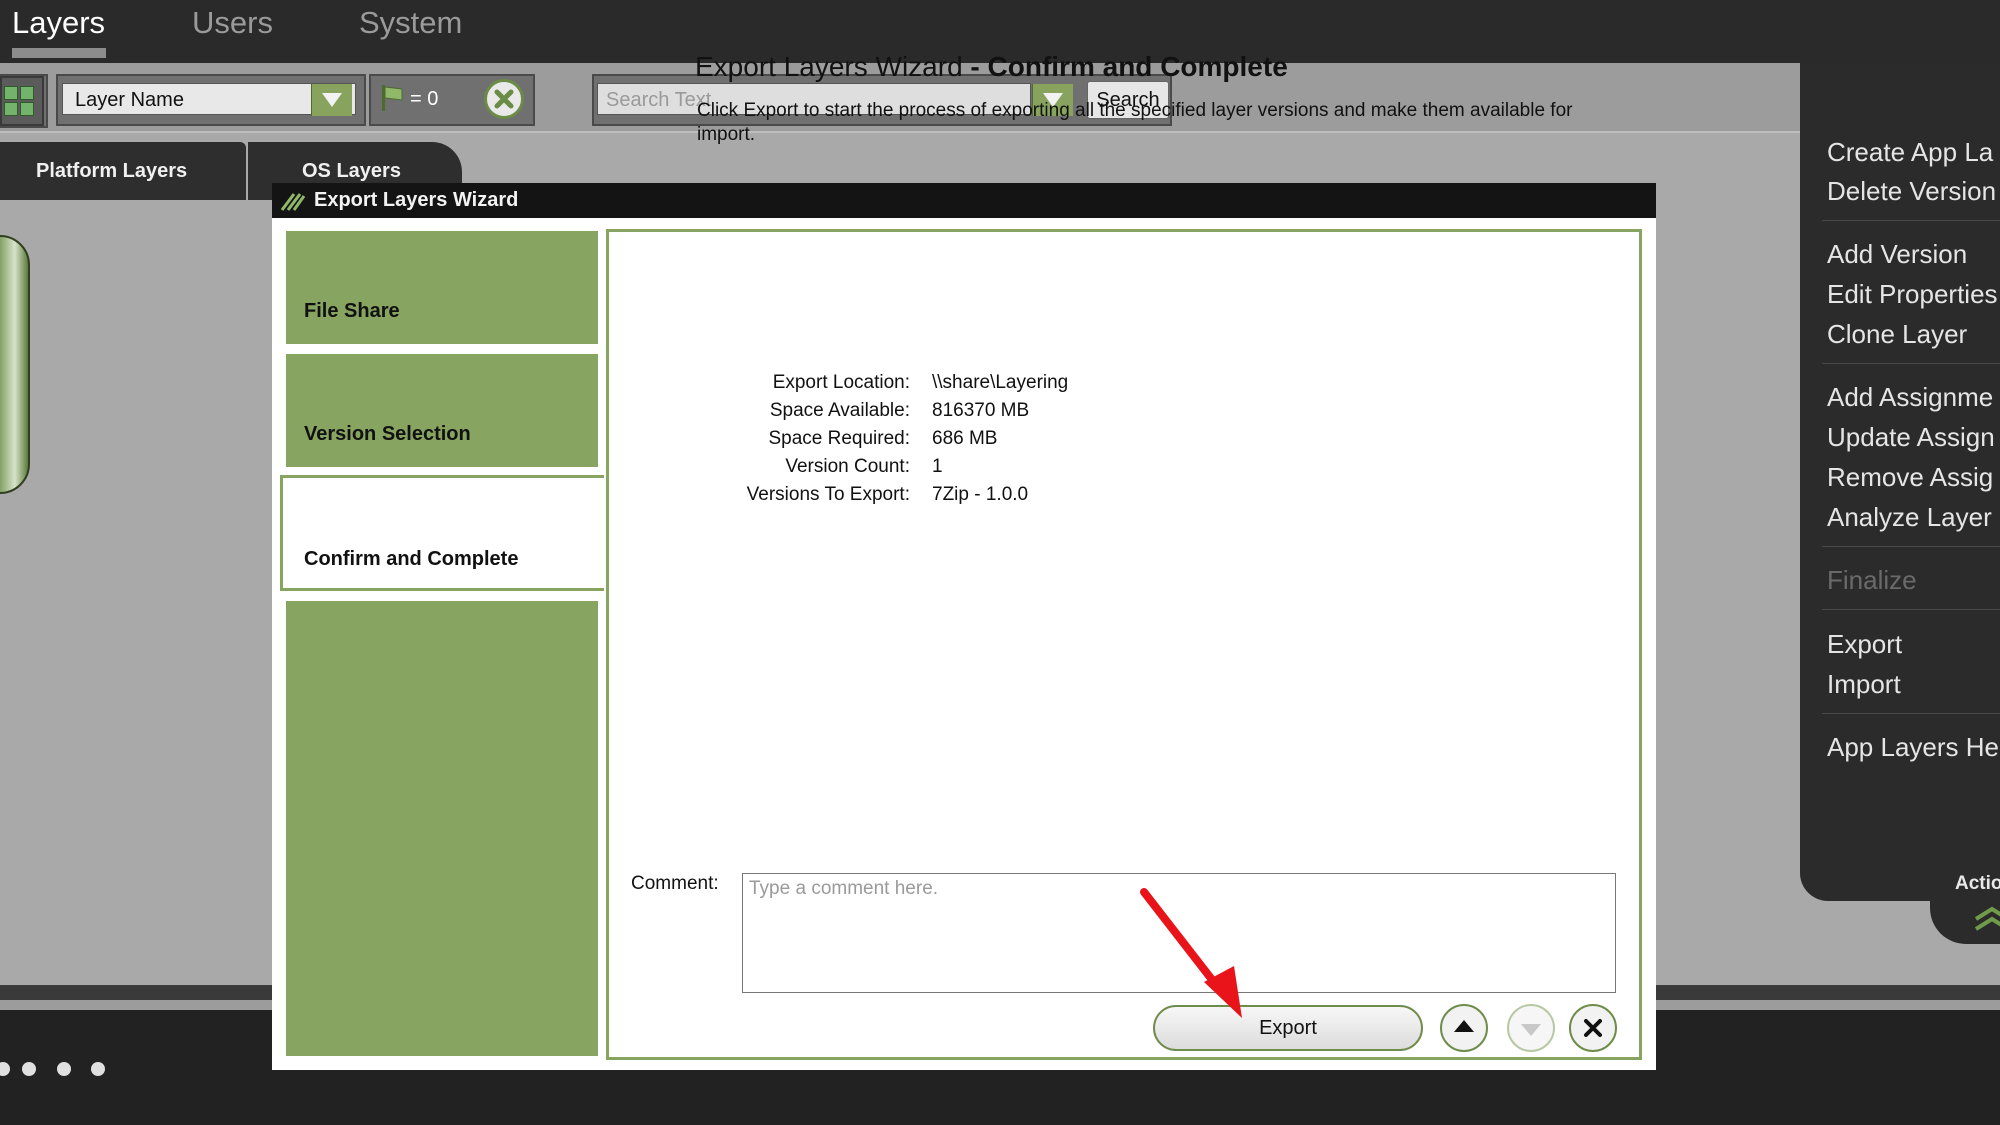 This screenshot has height=1125, width=2000. I want to click on sidebar-item-update-assignment: Update Assign, so click(1911, 437).